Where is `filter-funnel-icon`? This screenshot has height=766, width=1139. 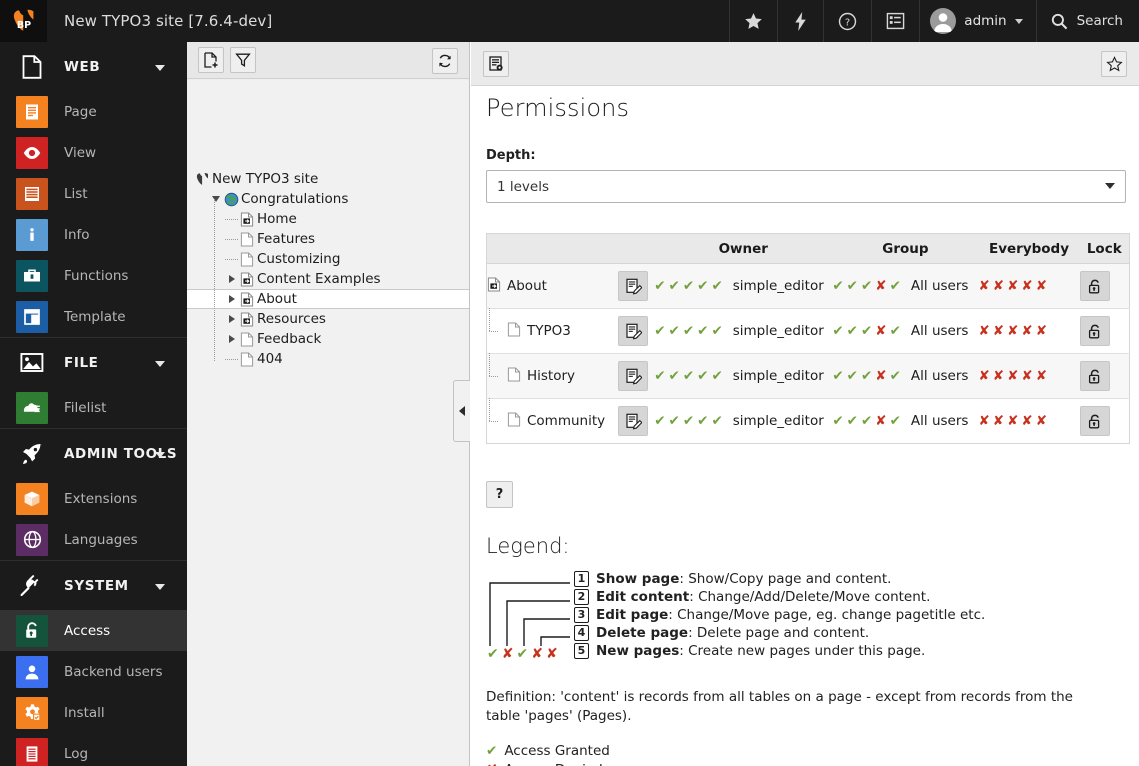
filter-funnel-icon is located at coordinates (243, 60).